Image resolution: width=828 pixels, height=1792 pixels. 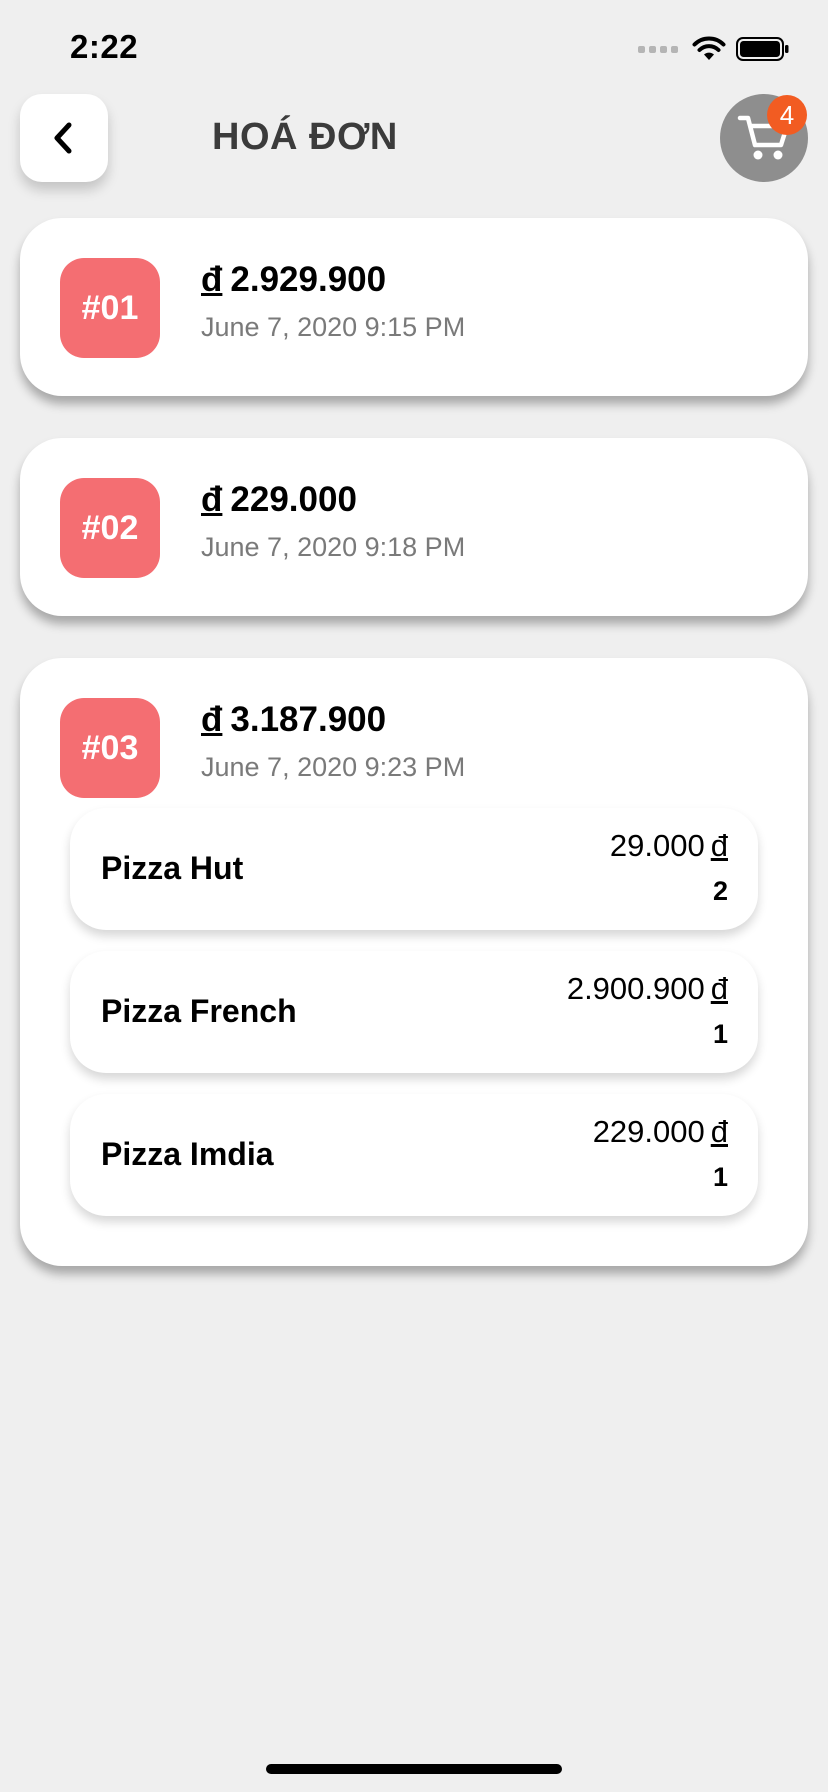 What do you see at coordinates (414, 869) in the screenshot?
I see `order-item: Pizza Hut 29.000 đ 2` at bounding box center [414, 869].